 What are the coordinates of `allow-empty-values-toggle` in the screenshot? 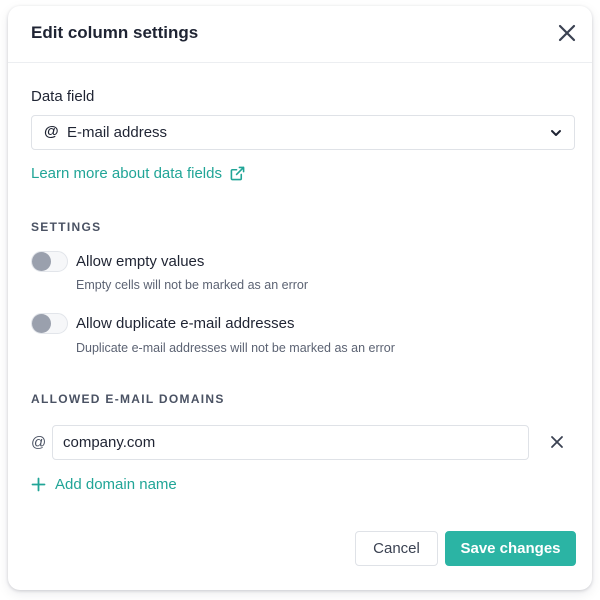 It's located at (49, 261).